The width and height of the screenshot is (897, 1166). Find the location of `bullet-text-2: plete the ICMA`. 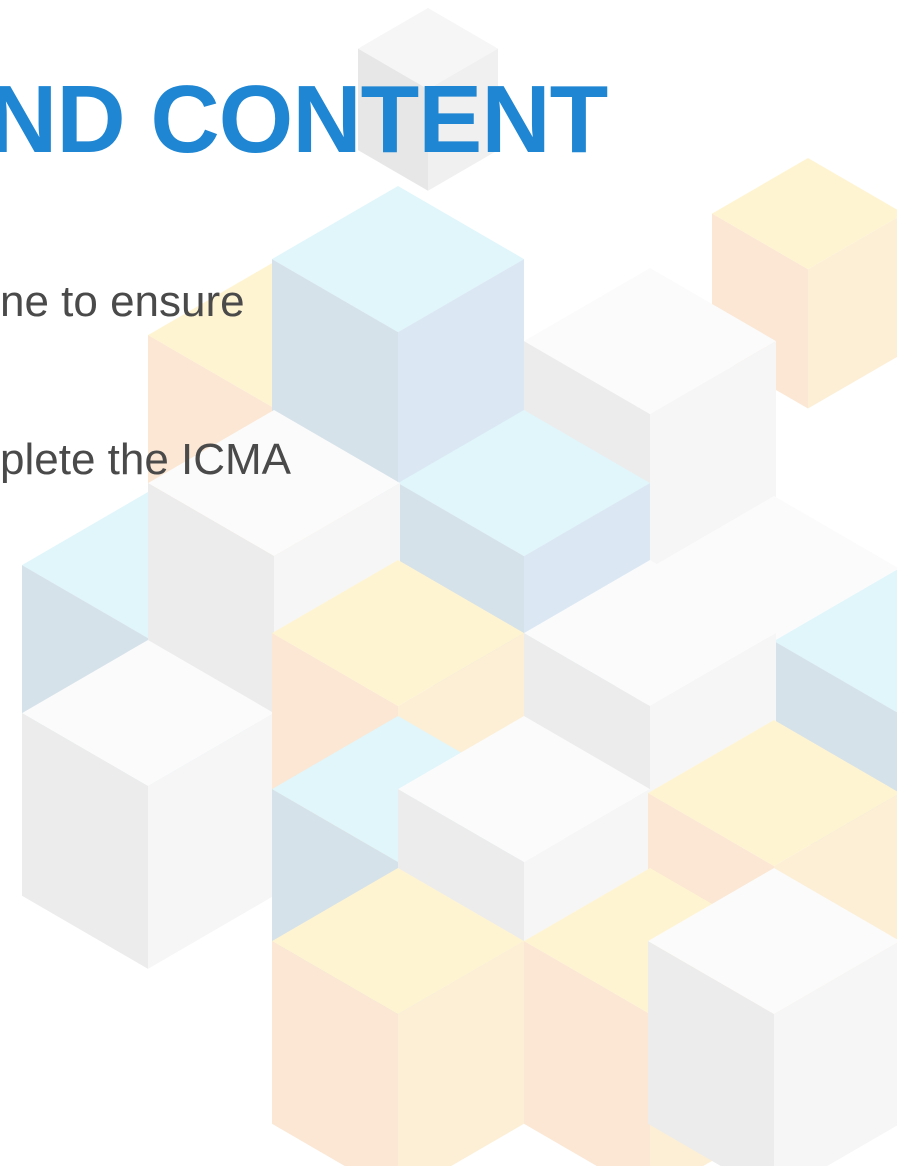

bullet-text-2: plete the ICMA is located at coordinates (146, 459).